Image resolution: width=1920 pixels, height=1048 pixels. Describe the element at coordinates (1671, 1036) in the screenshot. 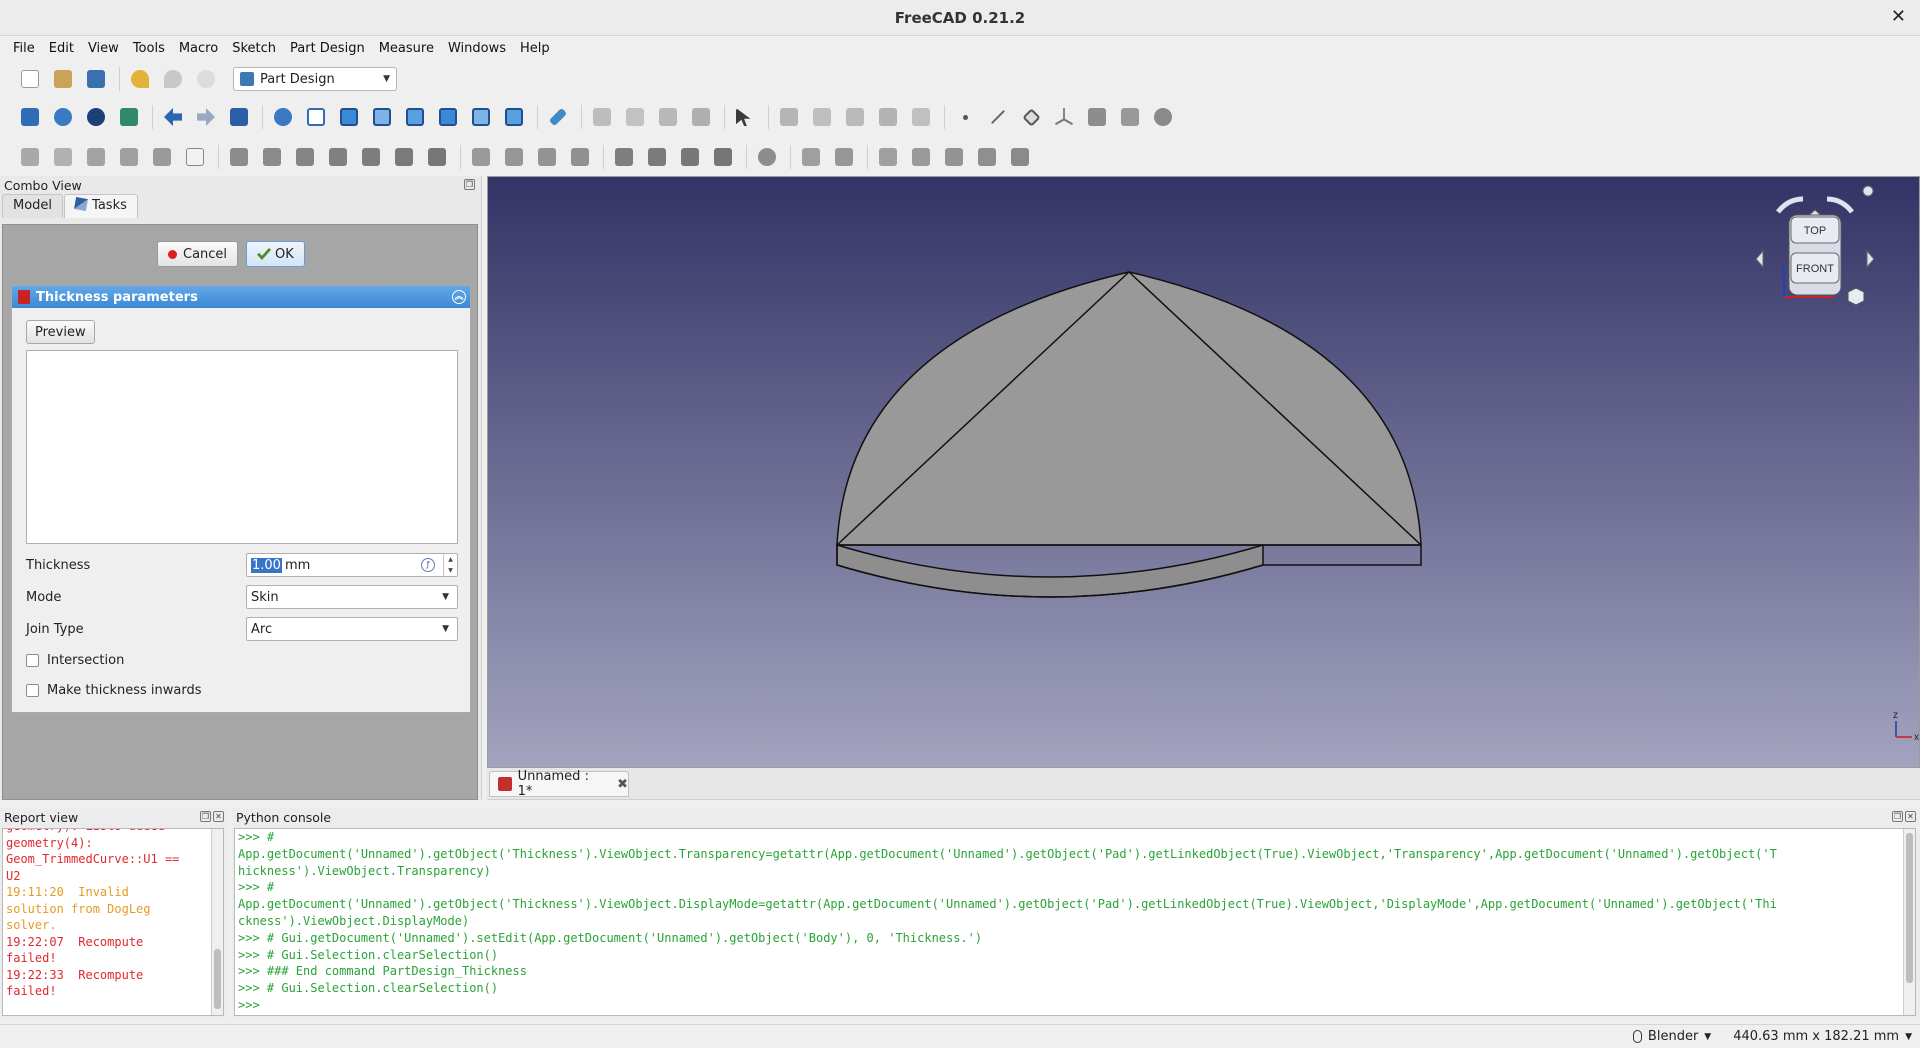

I see `navigation-style-selector: Blender ▼` at that location.